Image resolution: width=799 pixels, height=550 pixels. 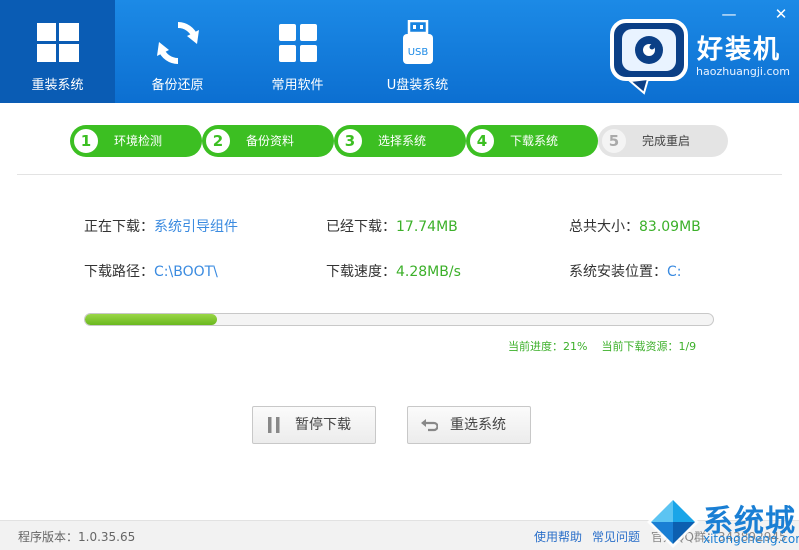 I want to click on download-path-item: 下载路径：C:\BOOT\, so click(x=151, y=271).